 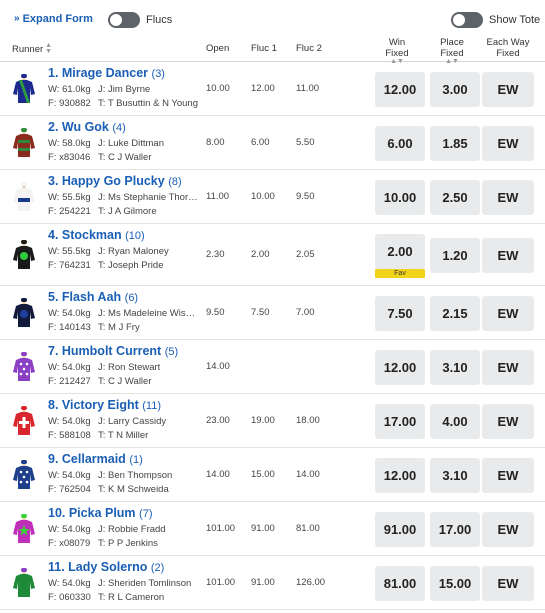 What do you see at coordinates (125, 381) in the screenshot?
I see `trainer: T: C J Waller` at bounding box center [125, 381].